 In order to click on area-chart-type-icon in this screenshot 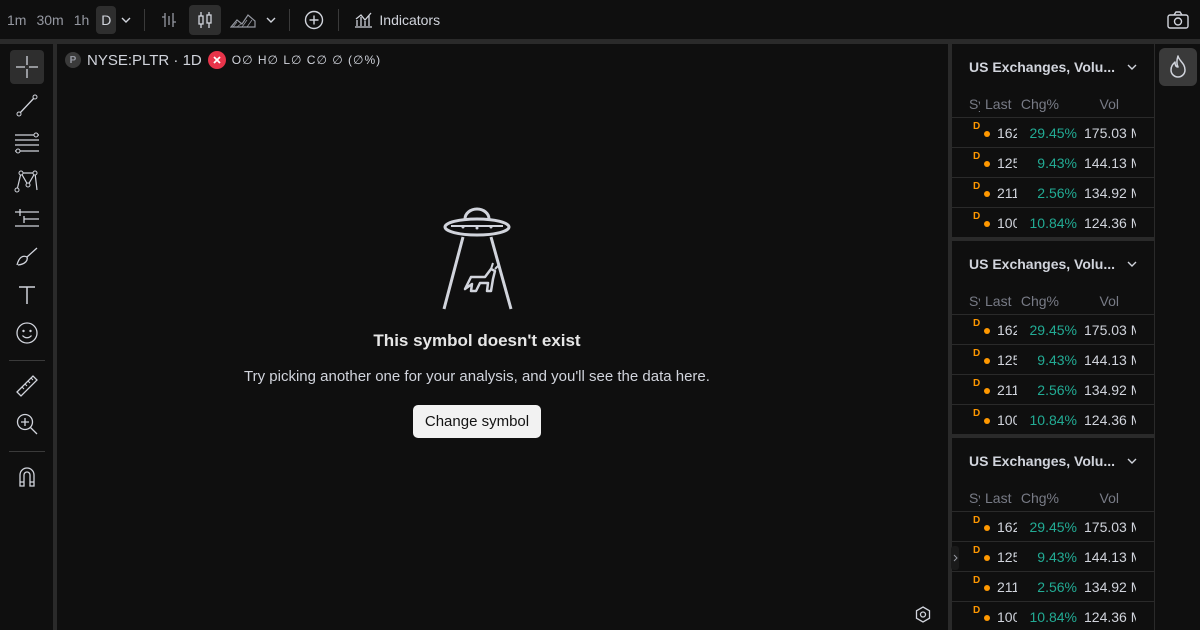, I will do `click(243, 20)`.